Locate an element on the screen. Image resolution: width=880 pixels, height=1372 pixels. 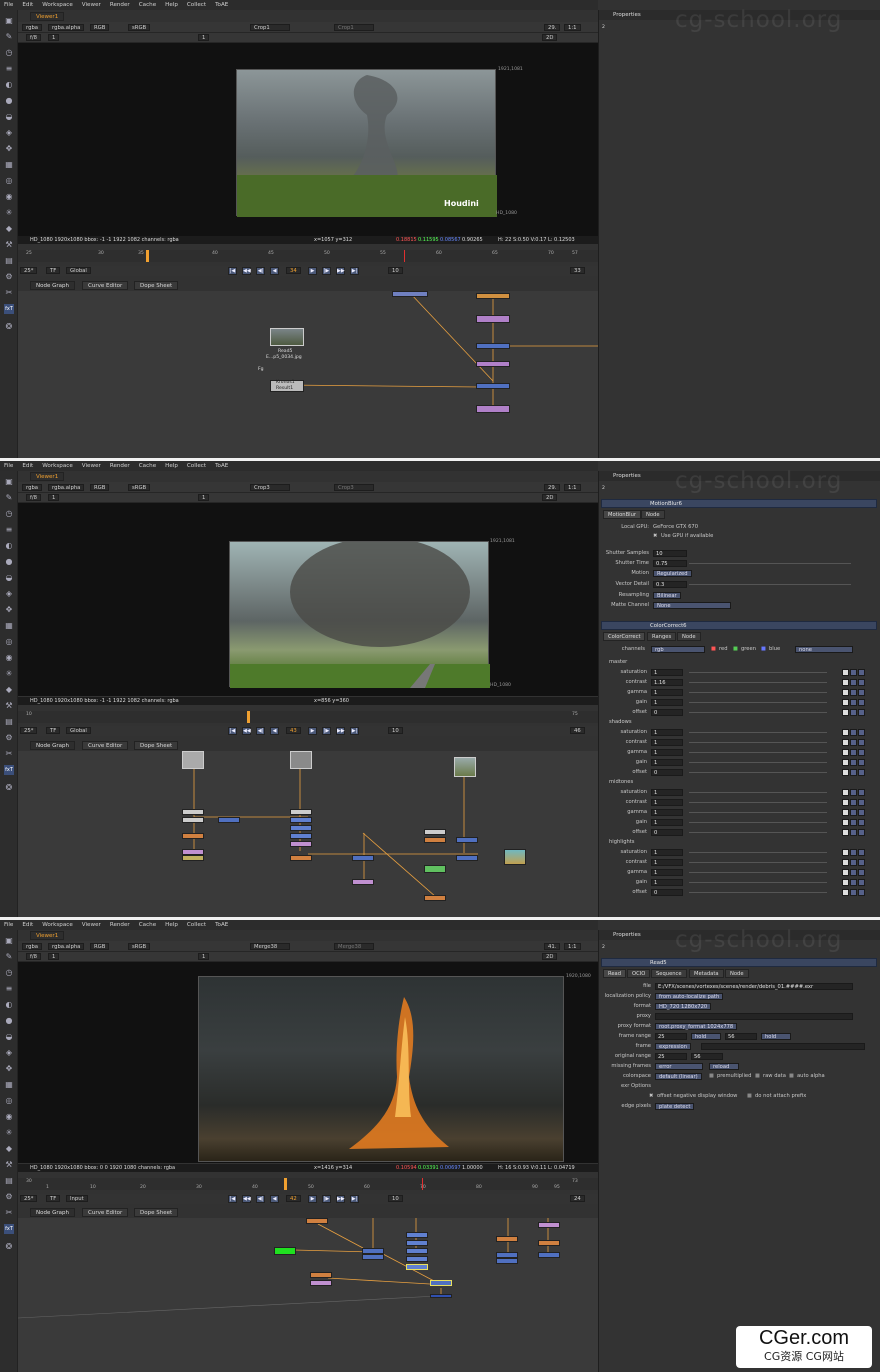
input-b-dropdown: Merge38 is located at coordinates (354, 946).